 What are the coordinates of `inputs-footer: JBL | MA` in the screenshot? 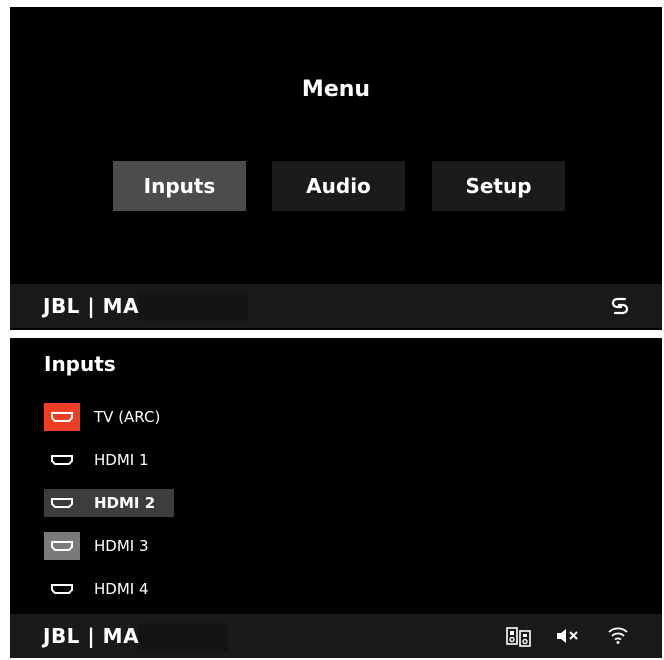 It's located at (336, 636).